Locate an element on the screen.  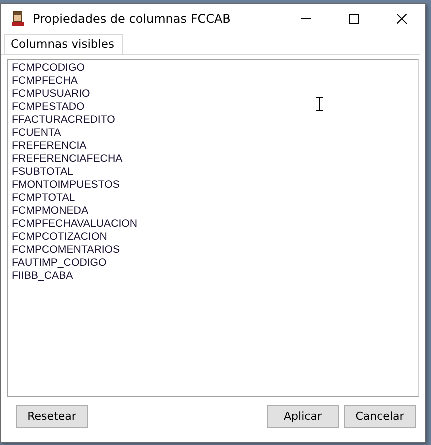
close-icon is located at coordinates (402, 19).